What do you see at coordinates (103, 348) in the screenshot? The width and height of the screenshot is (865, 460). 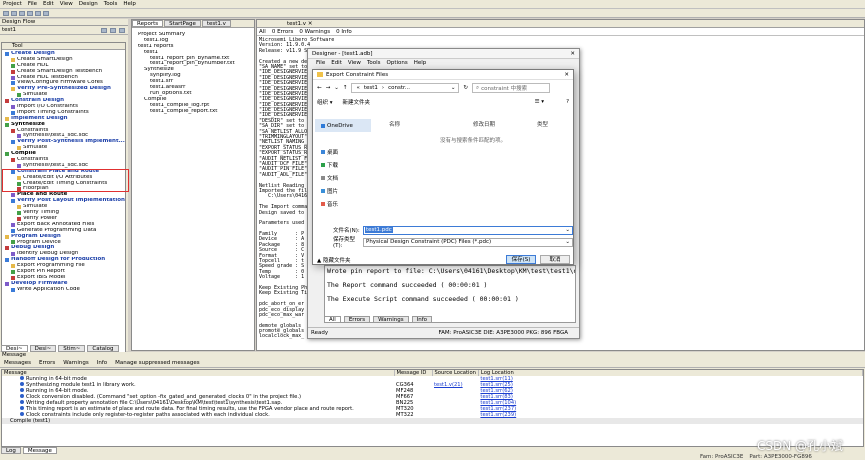 I see `flow-tab: Catalog` at bounding box center [103, 348].